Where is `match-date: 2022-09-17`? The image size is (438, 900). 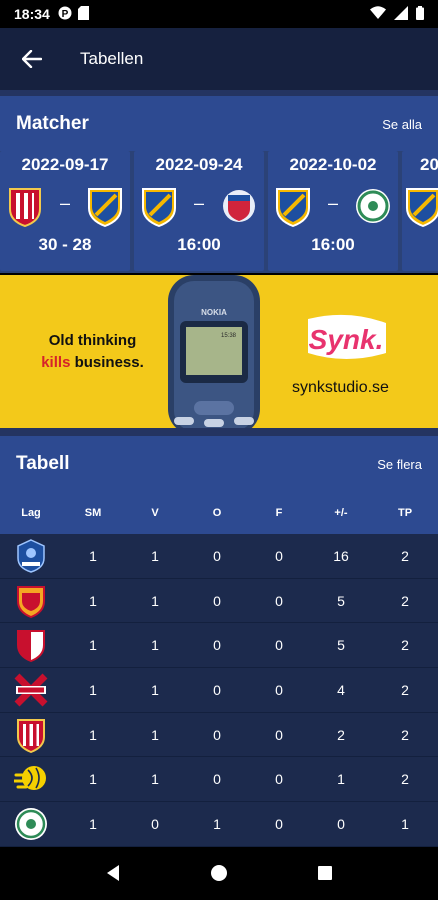
match-date: 2022-09-17 is located at coordinates (65, 164).